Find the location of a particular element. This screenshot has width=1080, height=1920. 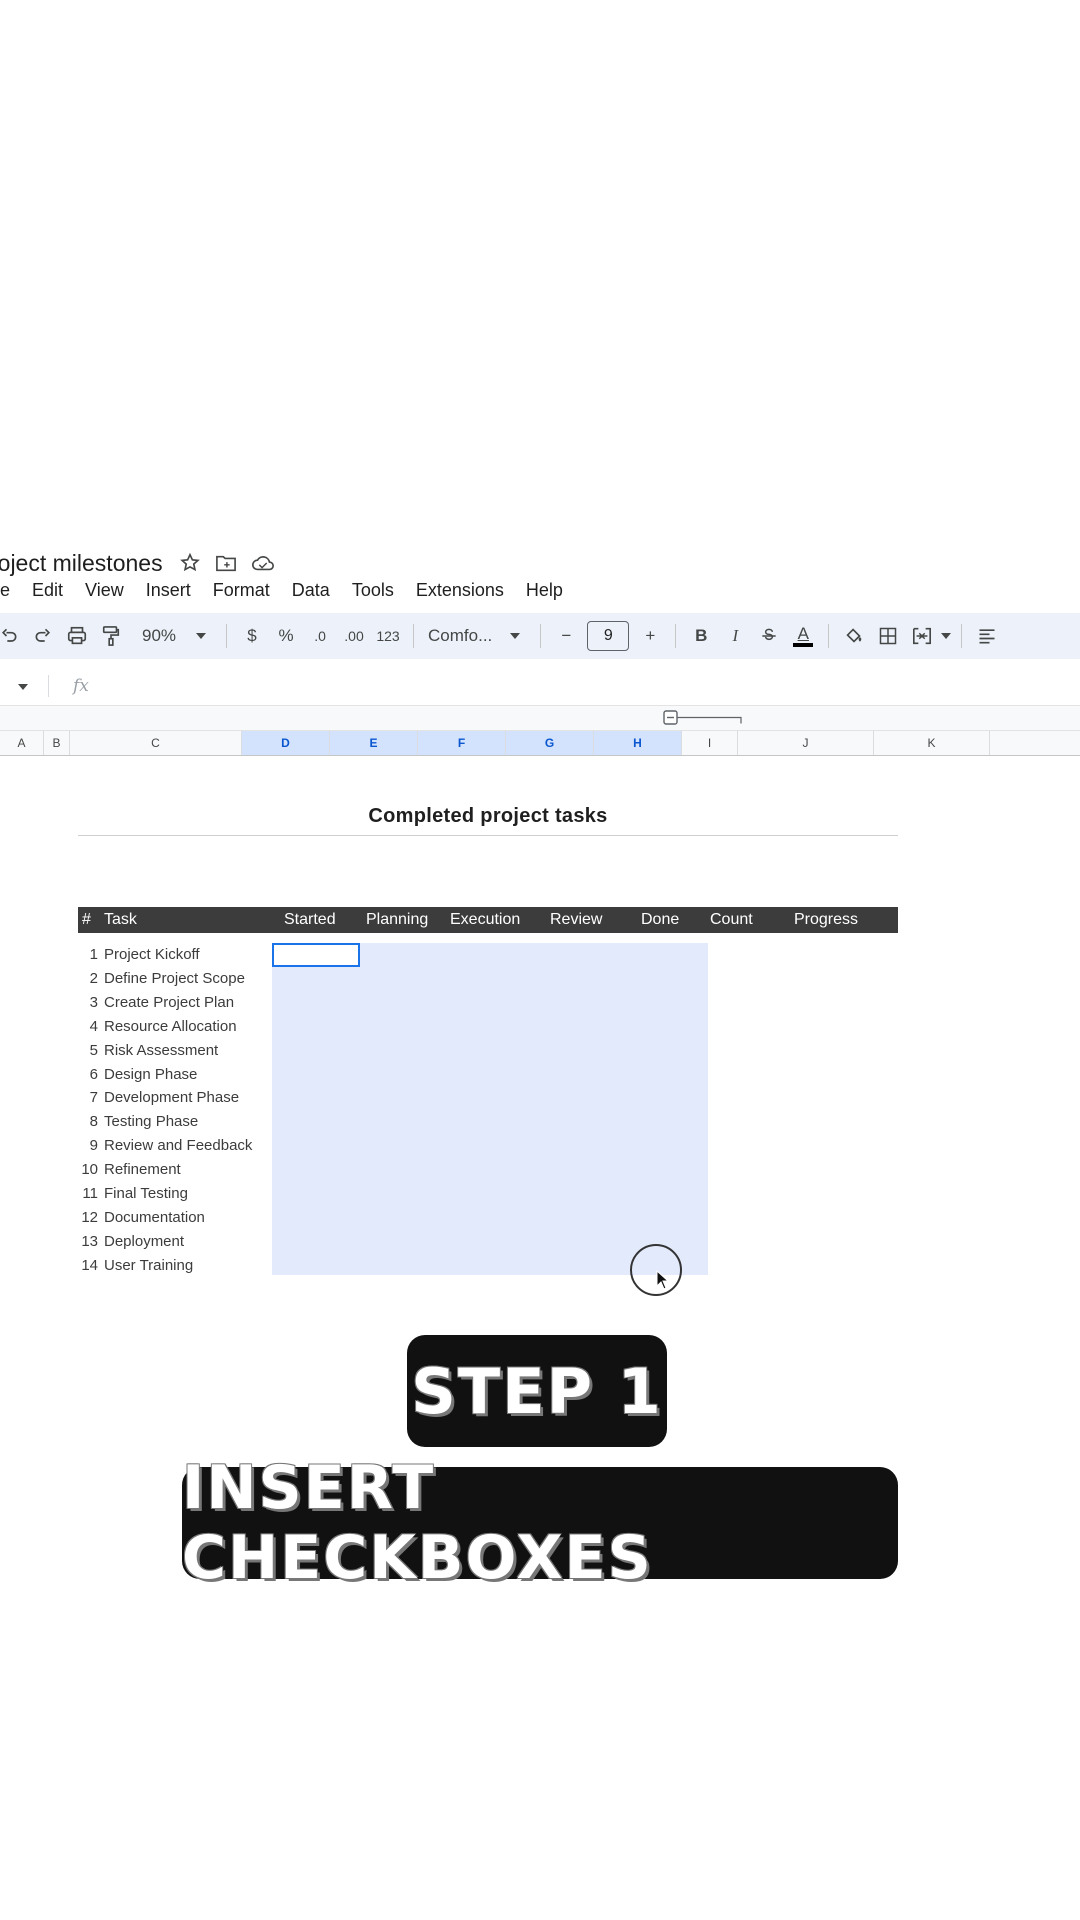

text-color-letter: A is located at coordinates (803, 633).